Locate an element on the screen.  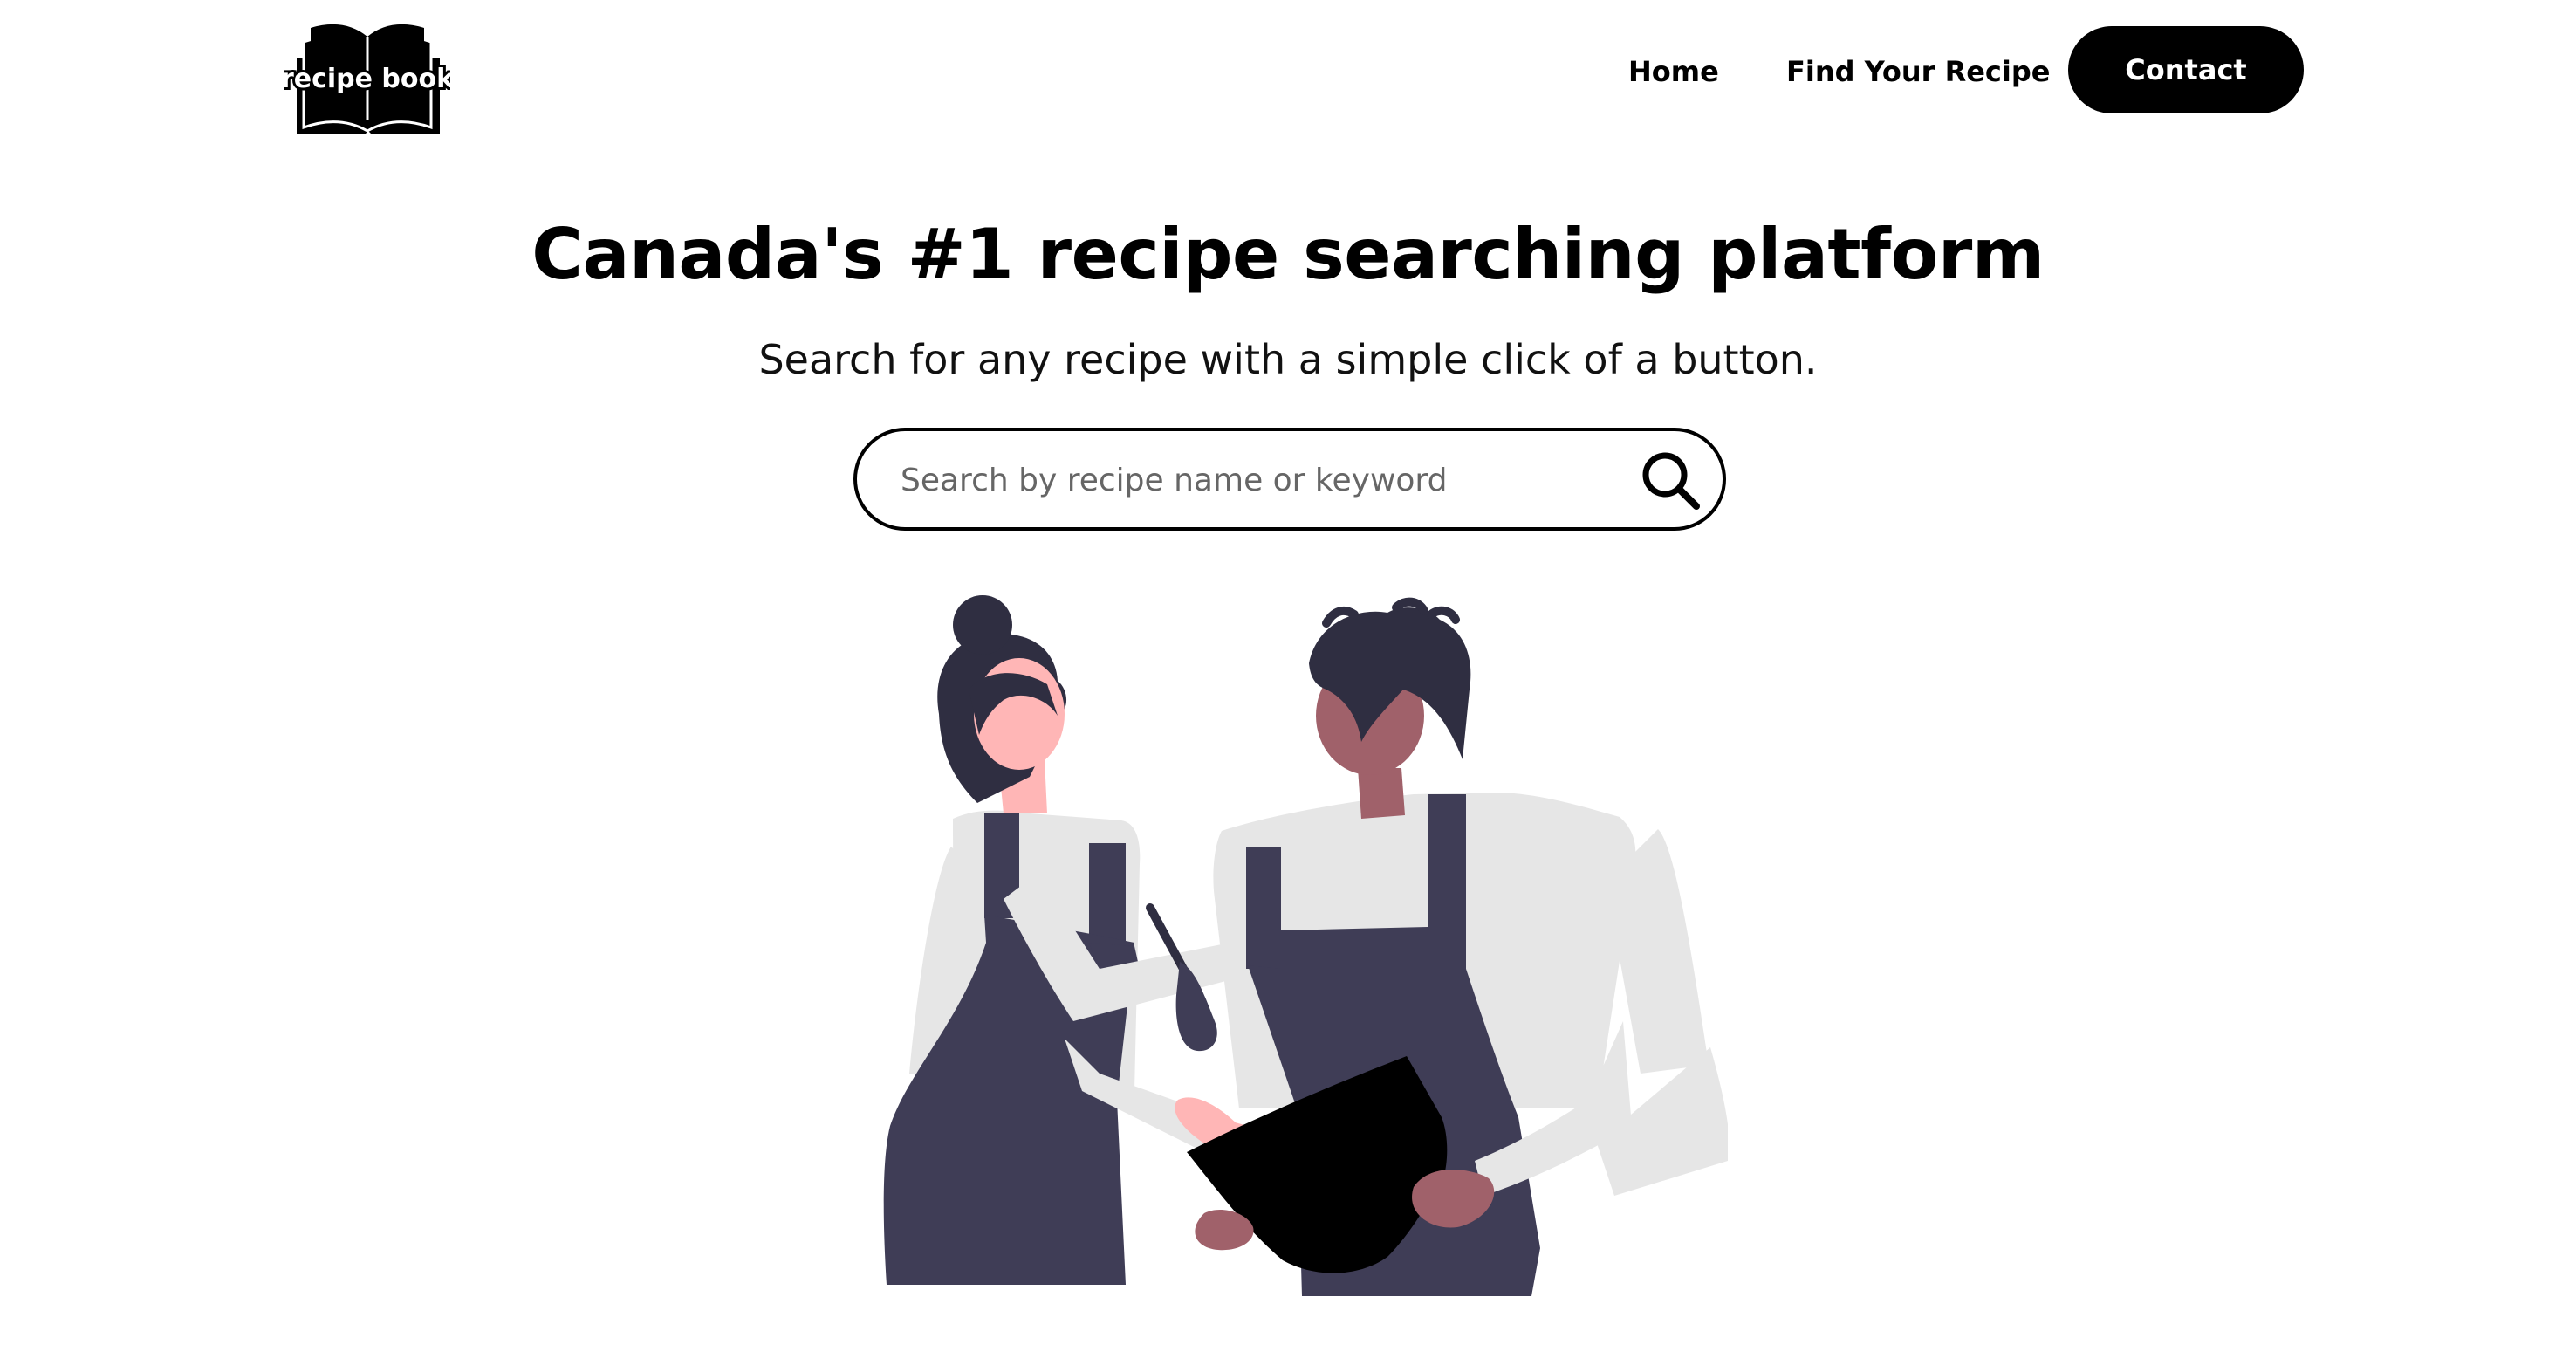
search-icon is located at coordinates (1671, 481).